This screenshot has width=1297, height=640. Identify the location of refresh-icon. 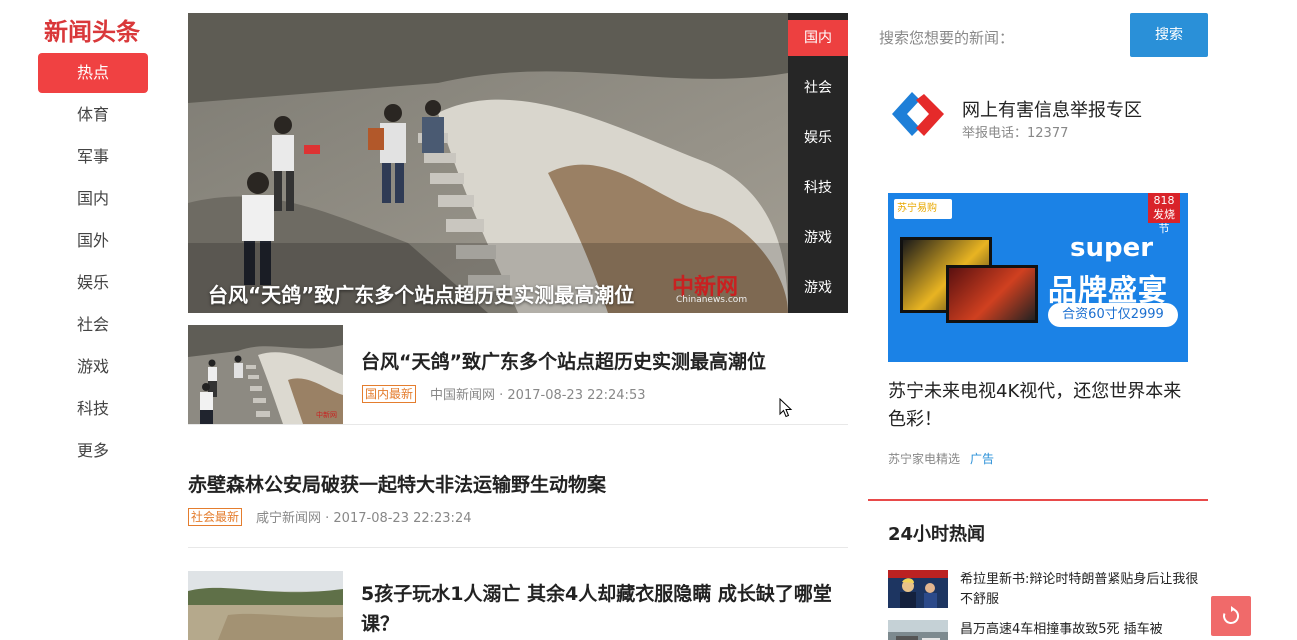
(1231, 615).